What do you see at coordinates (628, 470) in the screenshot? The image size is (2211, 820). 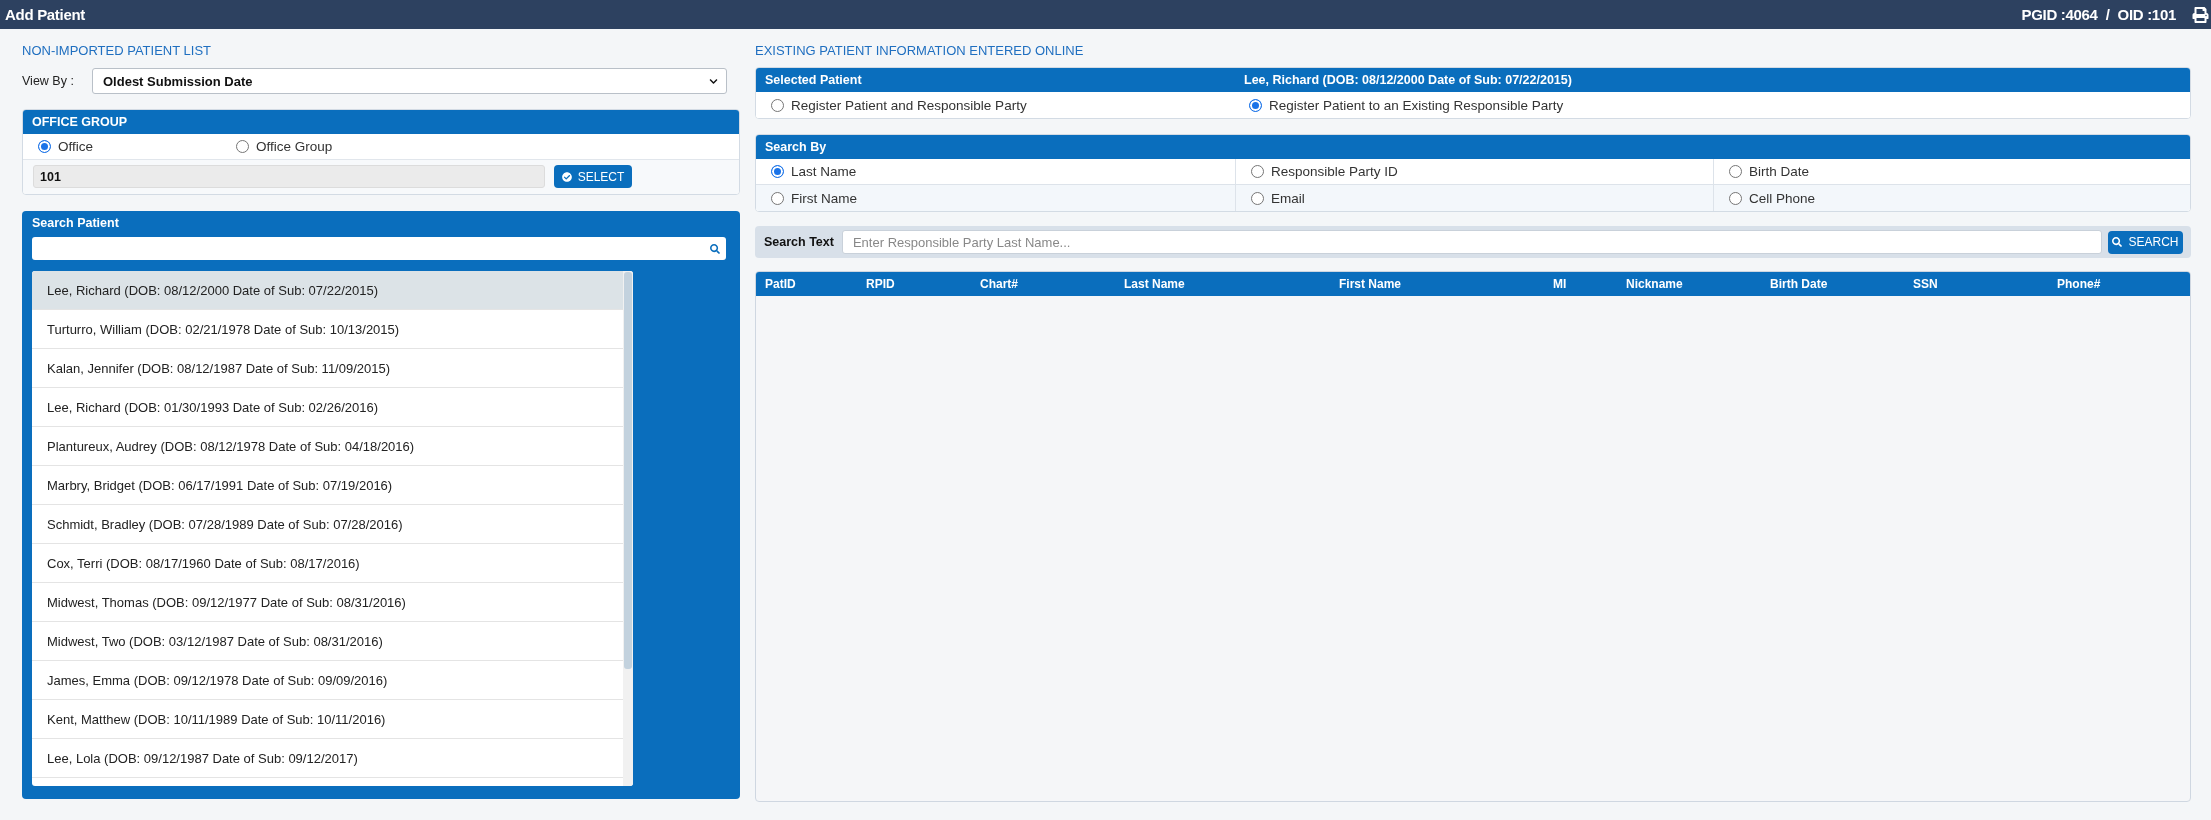 I see `scrollbar-thumb` at bounding box center [628, 470].